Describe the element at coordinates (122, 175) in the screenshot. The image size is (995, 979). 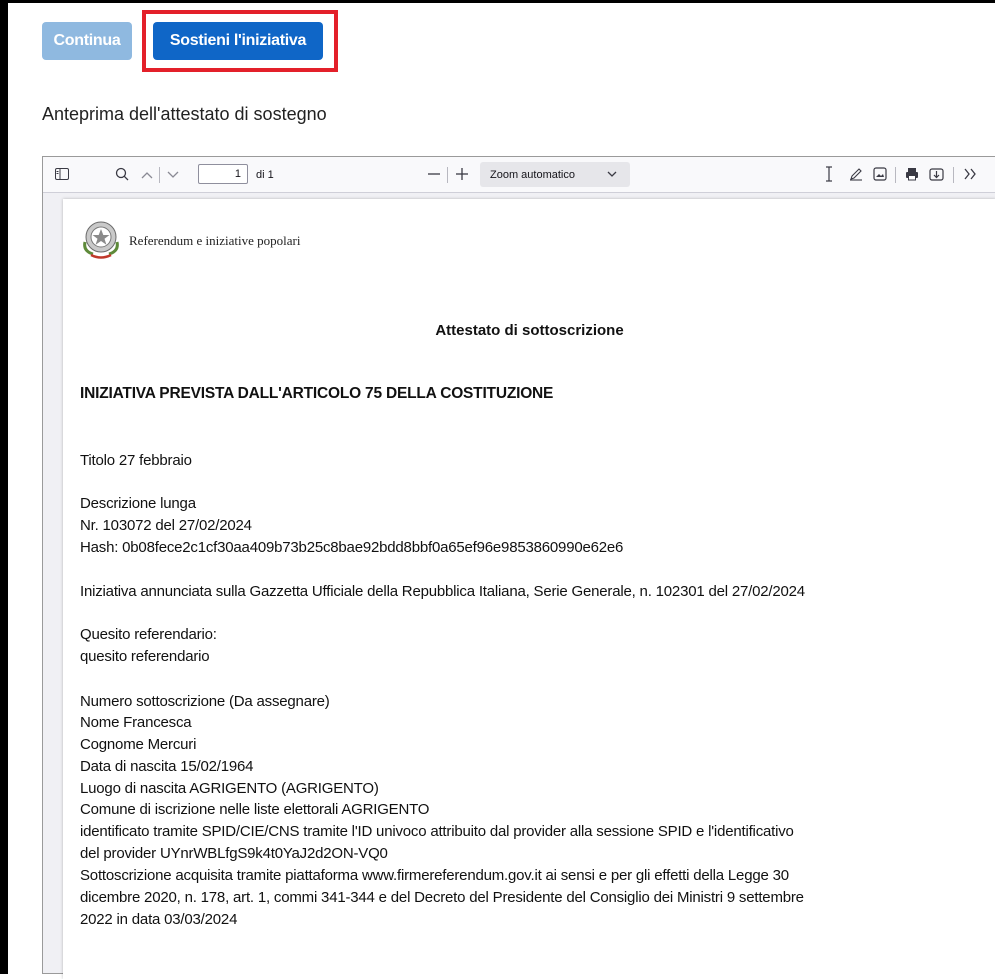
I see `search-icon` at that location.